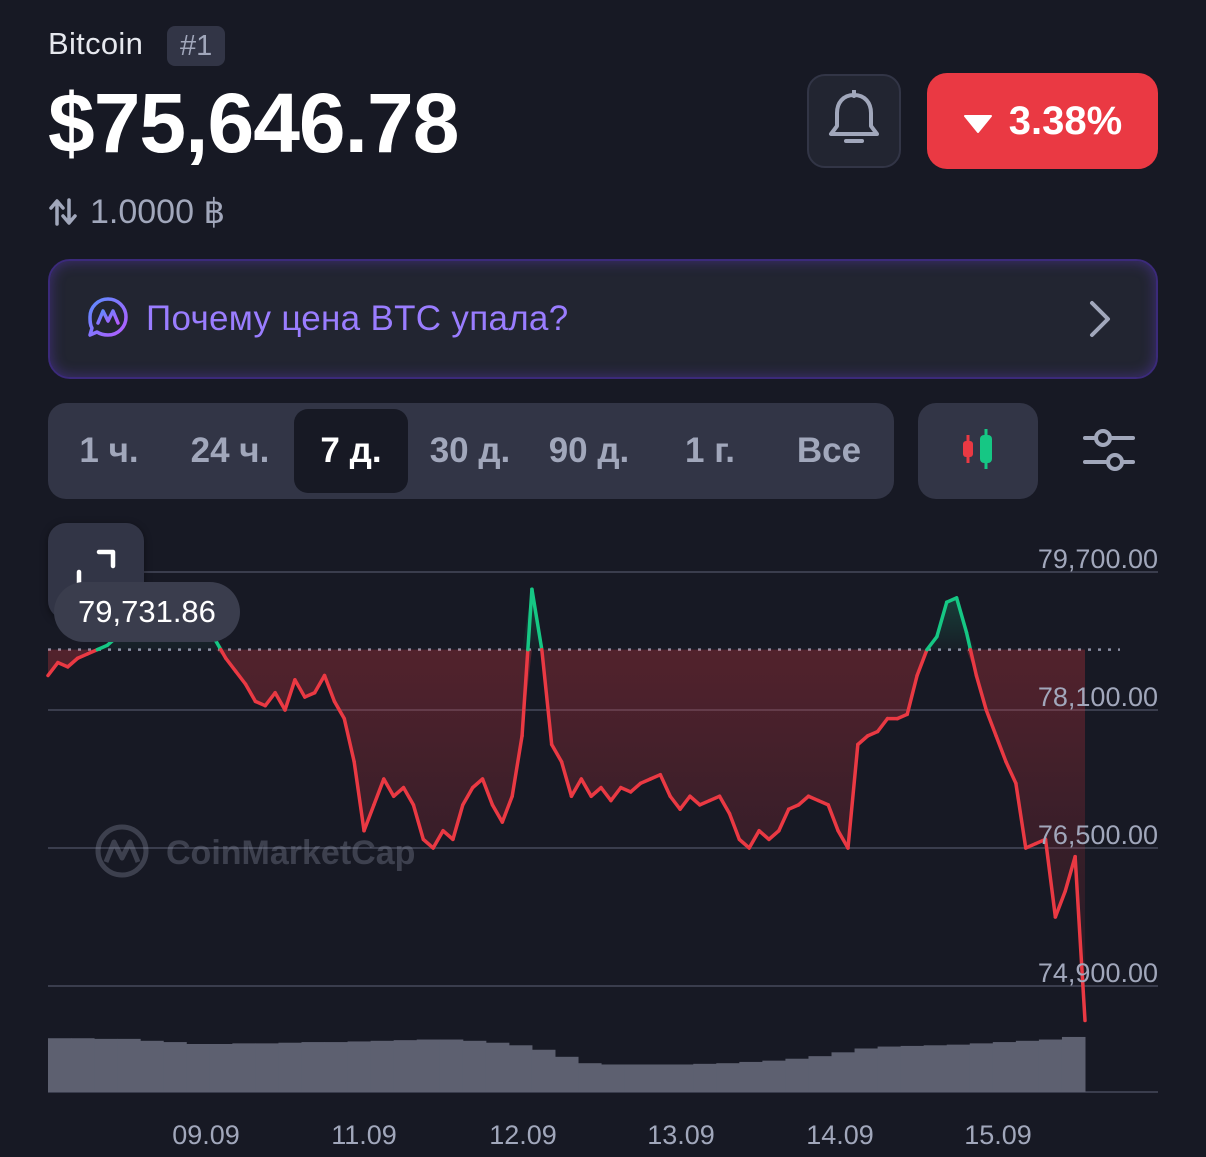 The width and height of the screenshot is (1206, 1157). I want to click on watermark: CoinMarketCap, so click(255, 851).